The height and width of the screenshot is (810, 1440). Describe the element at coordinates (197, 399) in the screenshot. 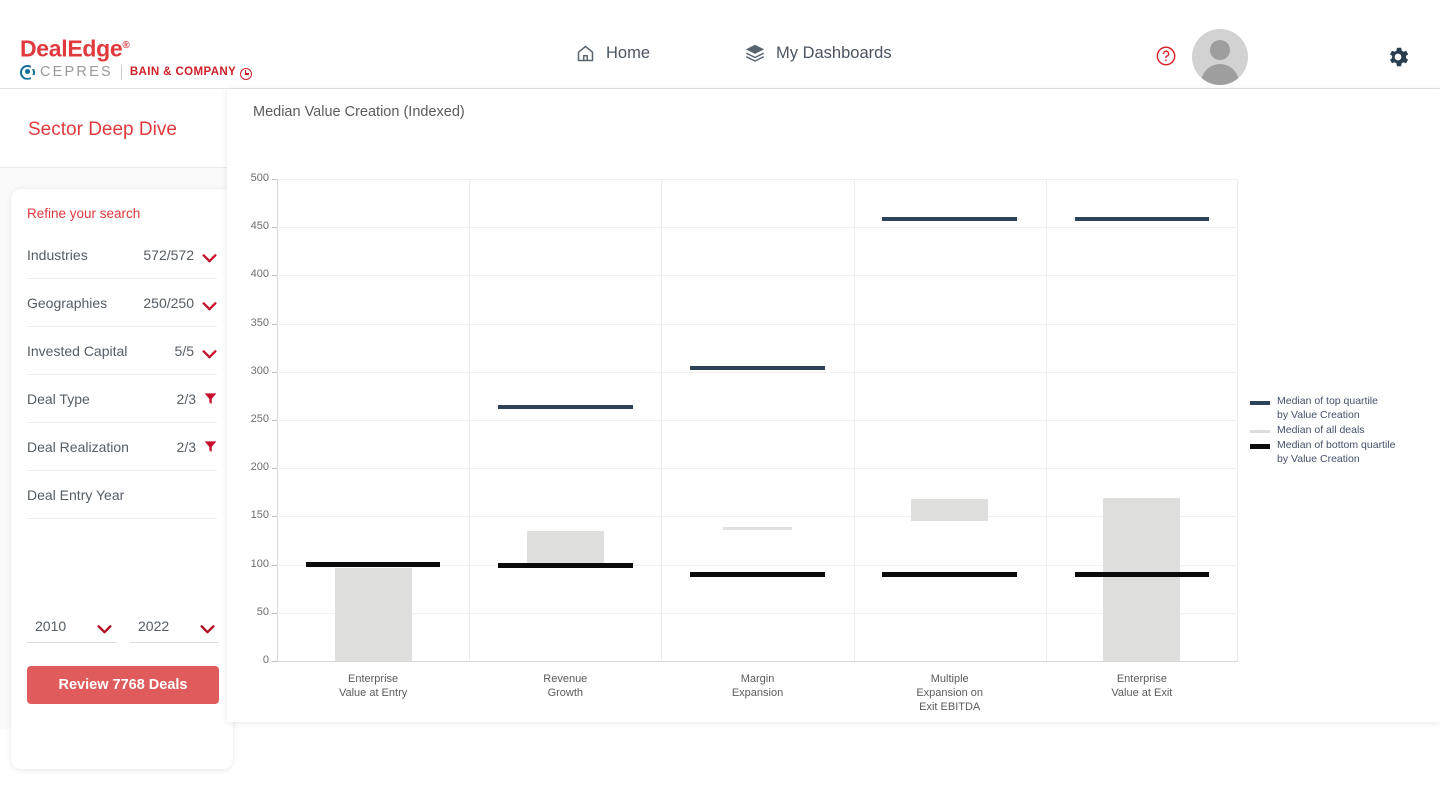

I see `filter-control-deal-type: 2/3` at that location.